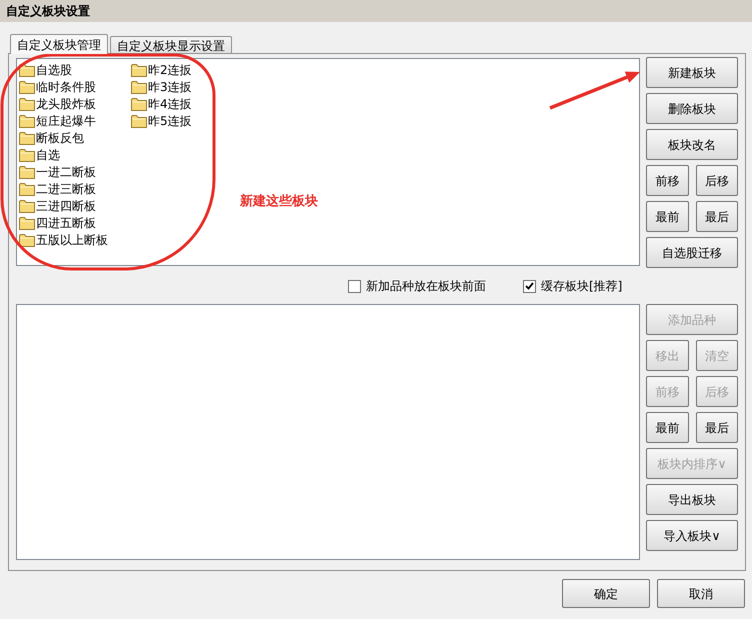  I want to click on list-item: 短庄起爆牛, so click(57, 120).